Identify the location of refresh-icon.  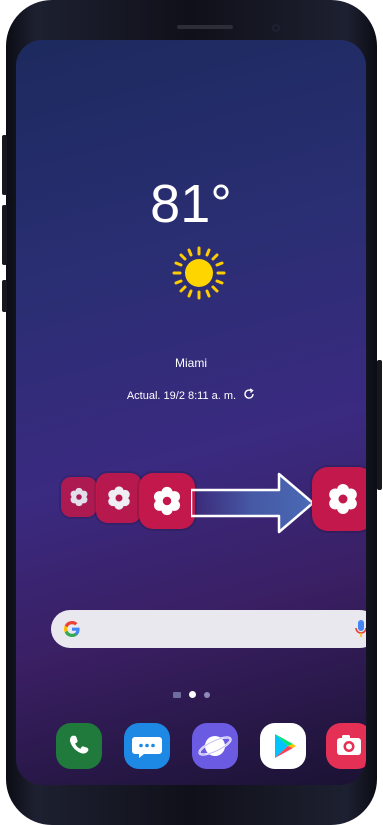
(249, 394).